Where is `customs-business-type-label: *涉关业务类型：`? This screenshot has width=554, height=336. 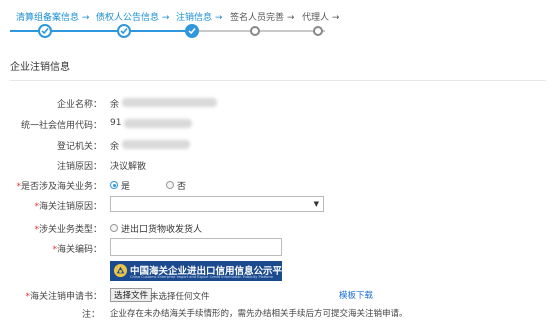 customs-business-type-label: *涉关业务类型： is located at coordinates (68, 230).